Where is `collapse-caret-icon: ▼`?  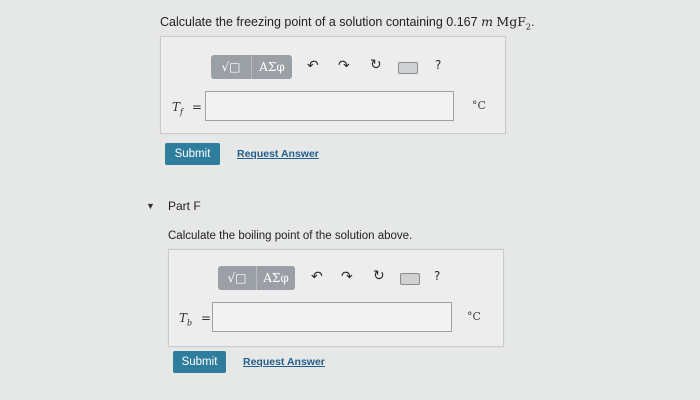
collapse-caret-icon: ▼ is located at coordinates (150, 206).